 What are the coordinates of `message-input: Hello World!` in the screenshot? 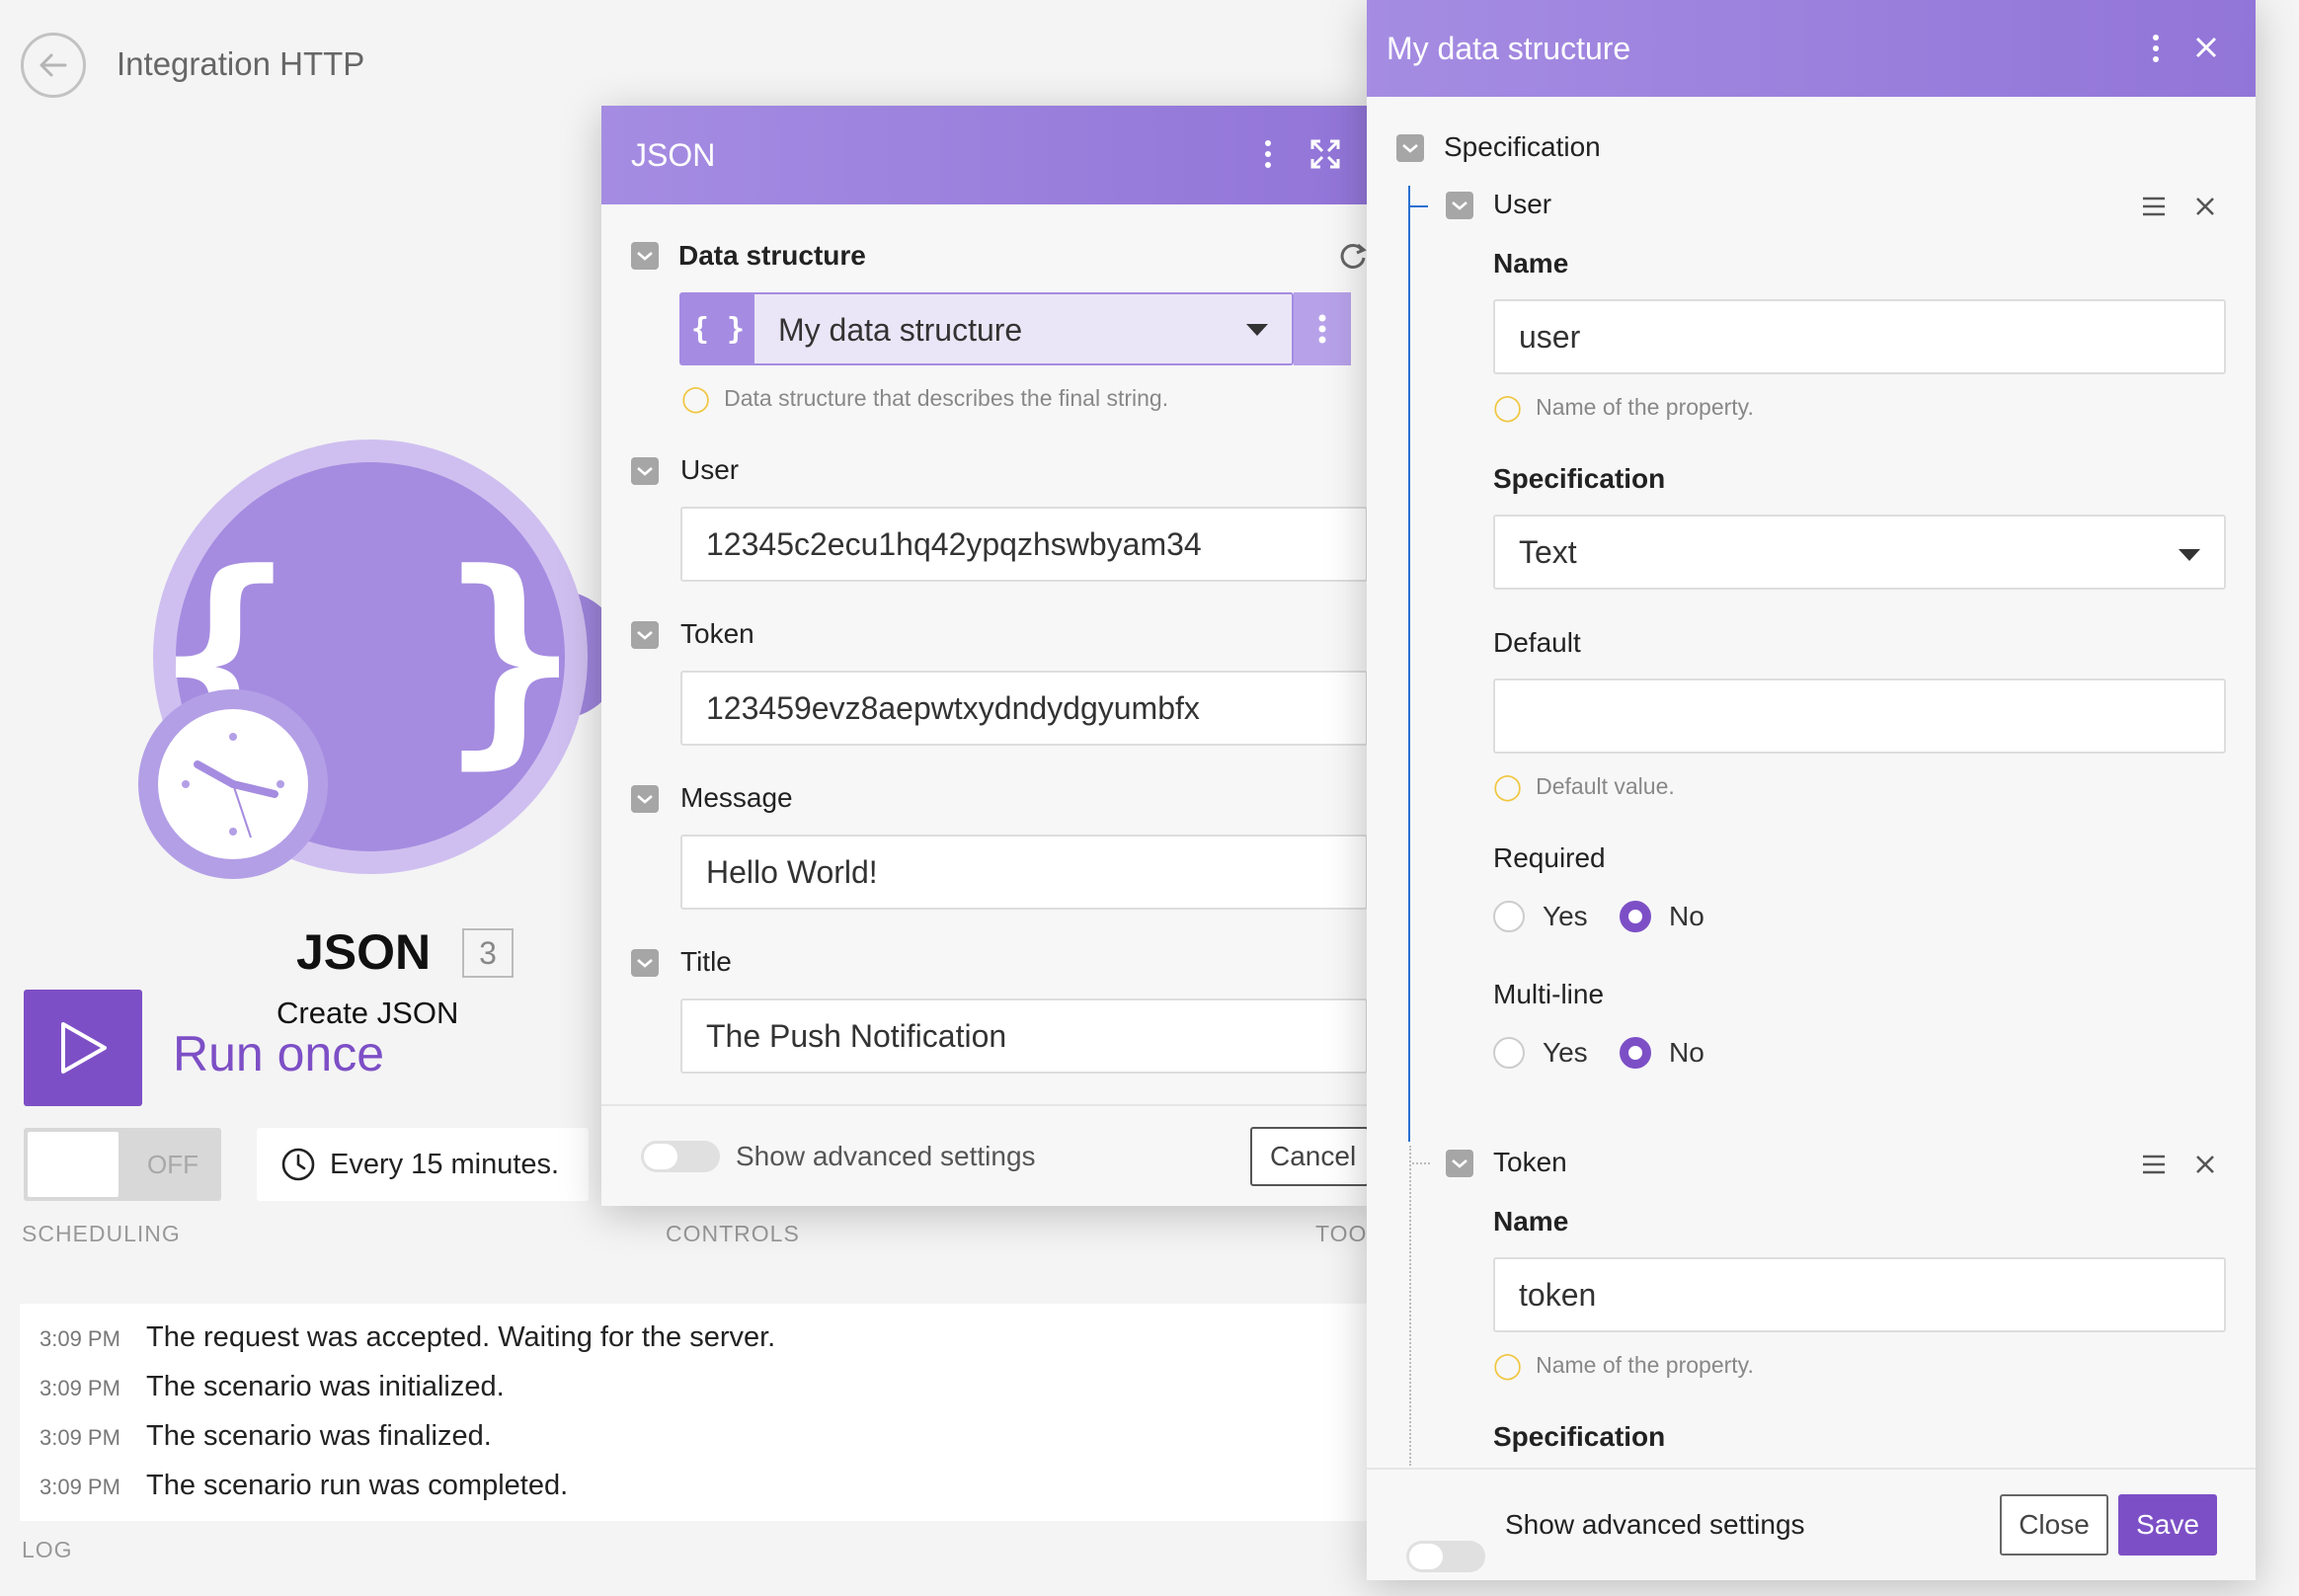 It's located at (1024, 872).